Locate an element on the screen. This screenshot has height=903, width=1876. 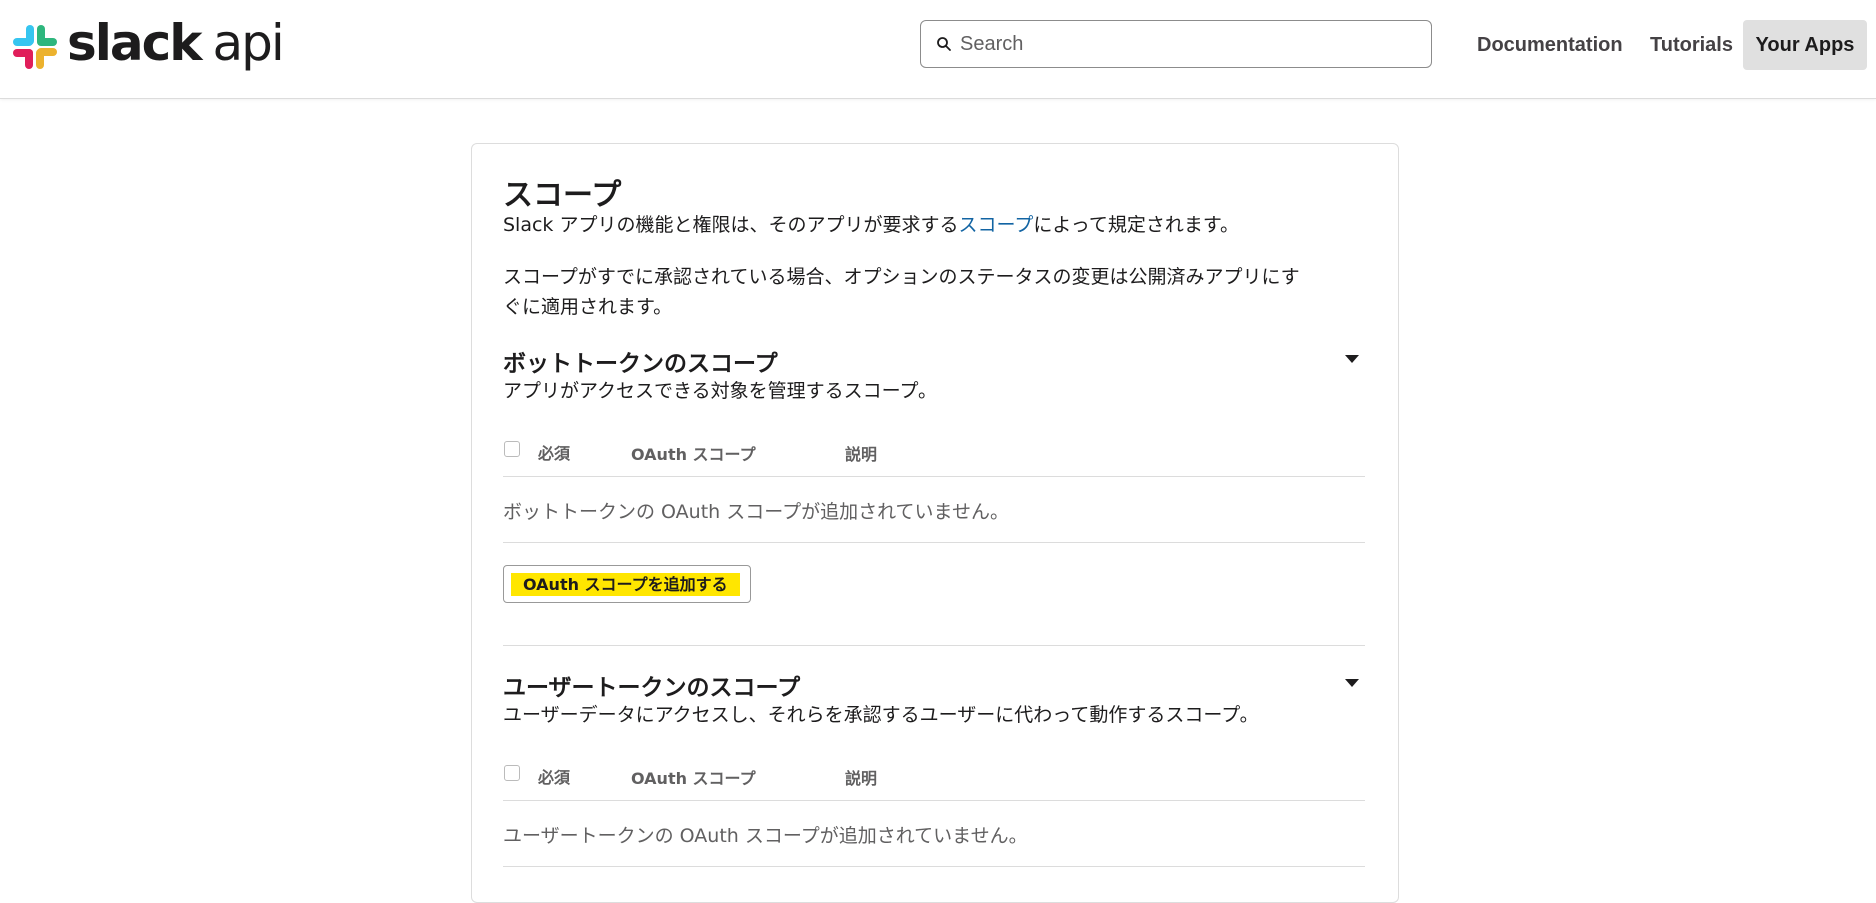
bot-column-description: 説明 is located at coordinates (861, 454).